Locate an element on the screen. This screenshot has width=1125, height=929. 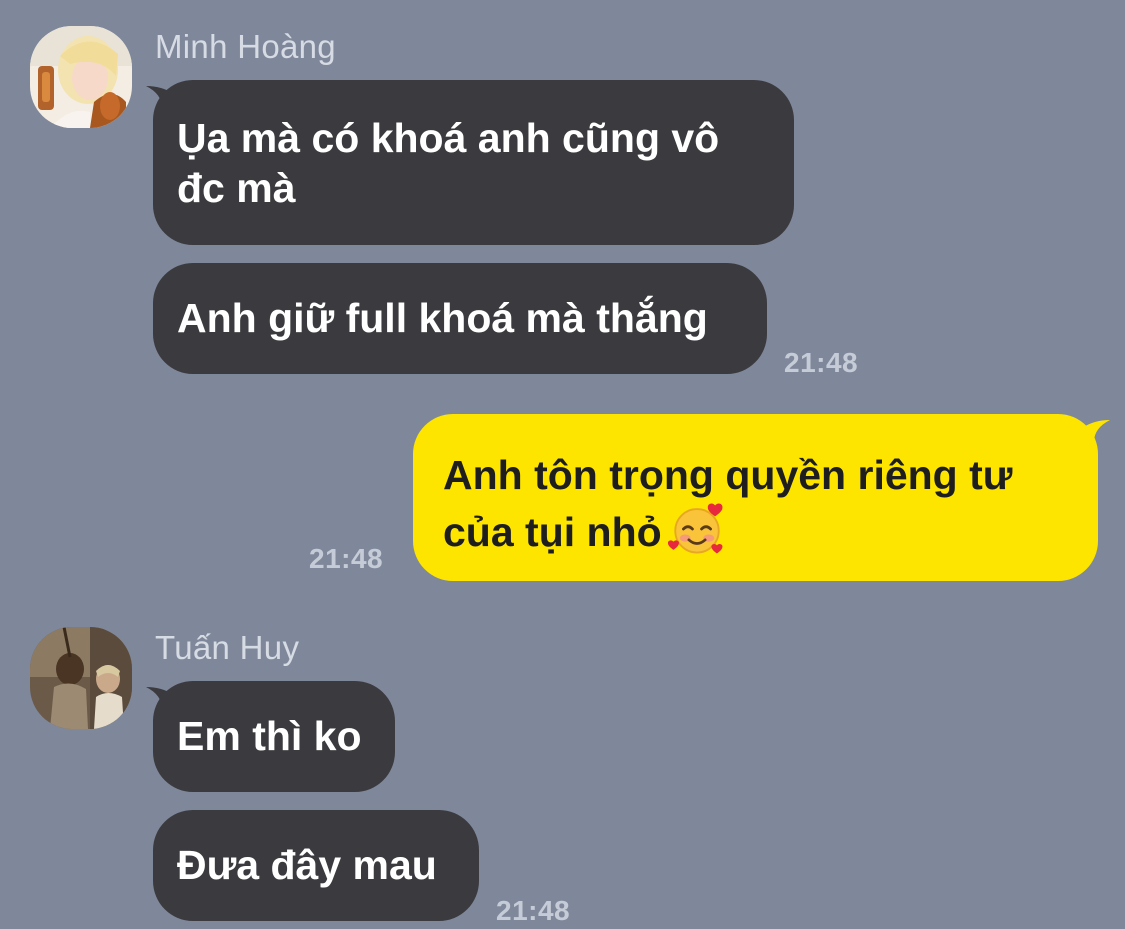
bubble-tail is located at coordinates (1096, 431).